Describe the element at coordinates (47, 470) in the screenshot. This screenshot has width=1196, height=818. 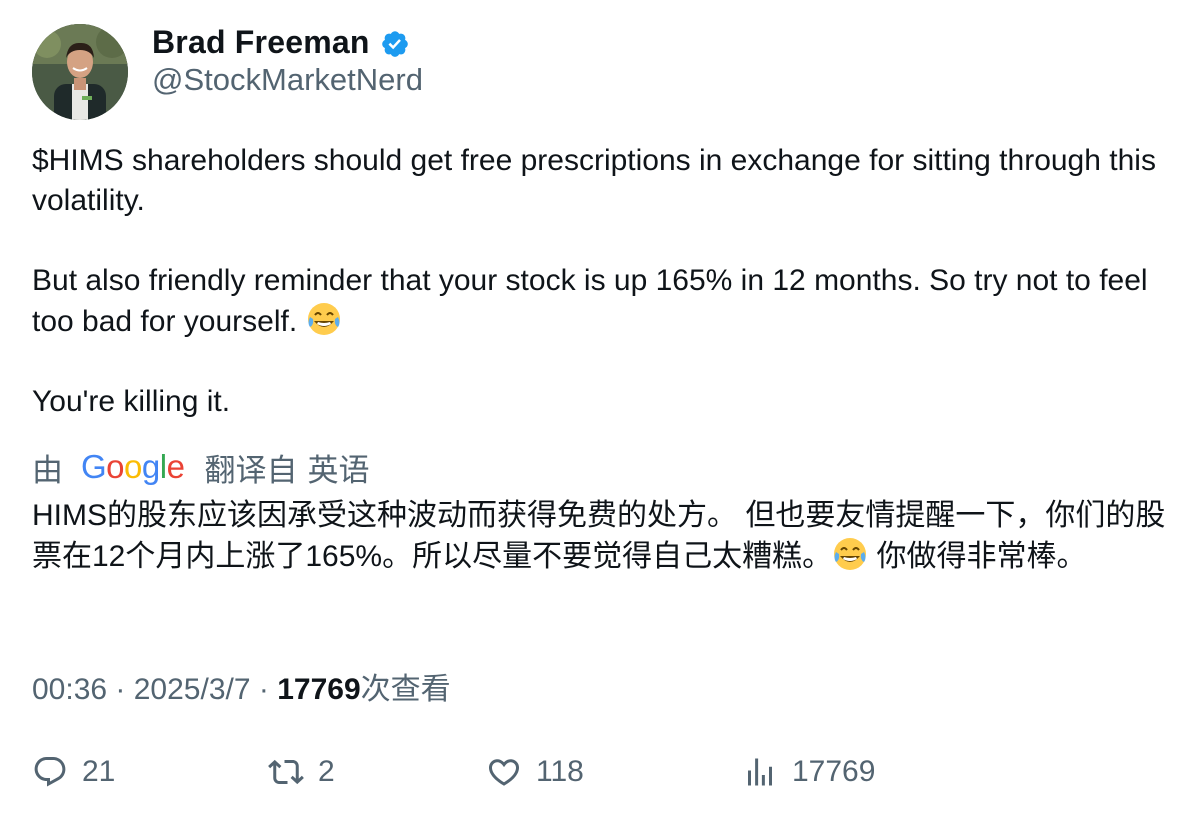
I see `translation-by-label: 由` at that location.